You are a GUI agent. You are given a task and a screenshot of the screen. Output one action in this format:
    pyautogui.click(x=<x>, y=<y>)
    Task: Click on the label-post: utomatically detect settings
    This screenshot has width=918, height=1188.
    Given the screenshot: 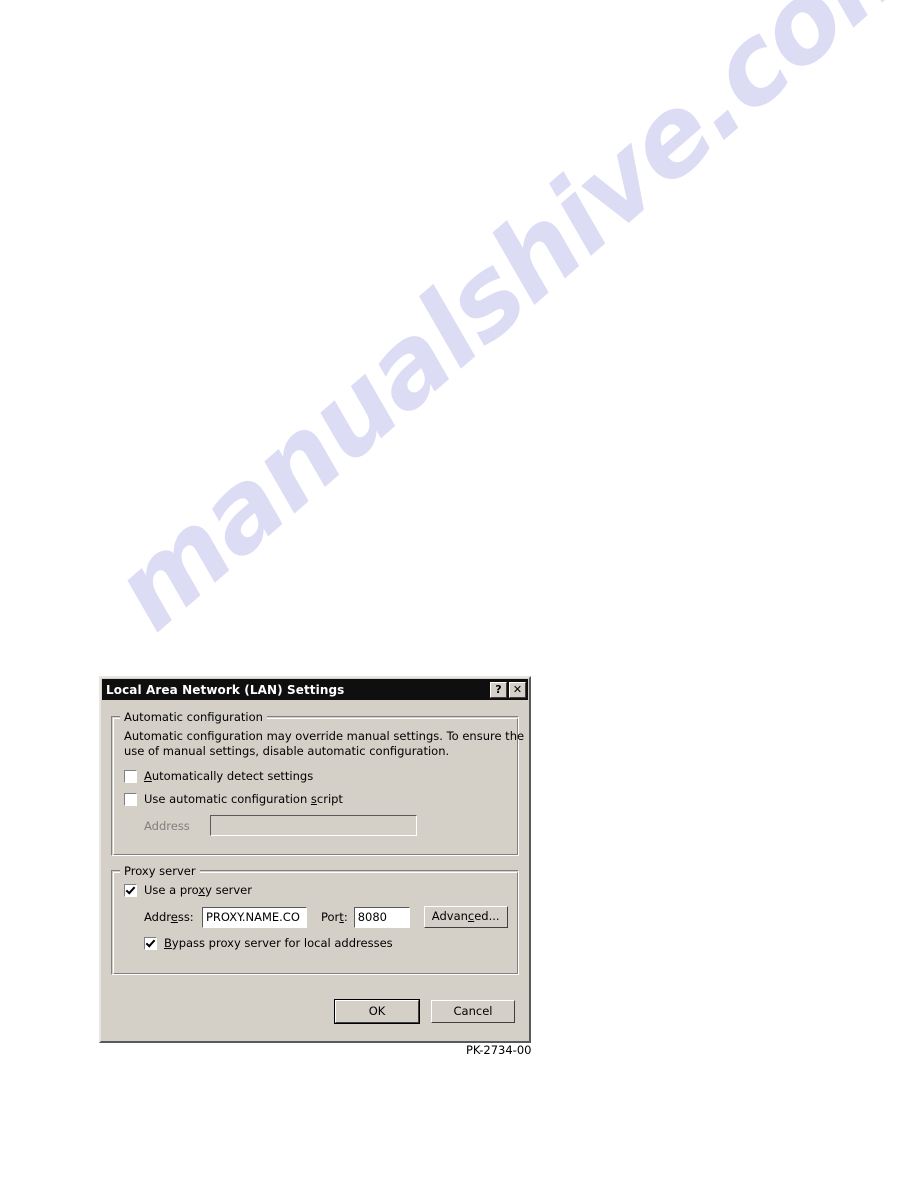 What is the action you would take?
    pyautogui.click(x=232, y=776)
    